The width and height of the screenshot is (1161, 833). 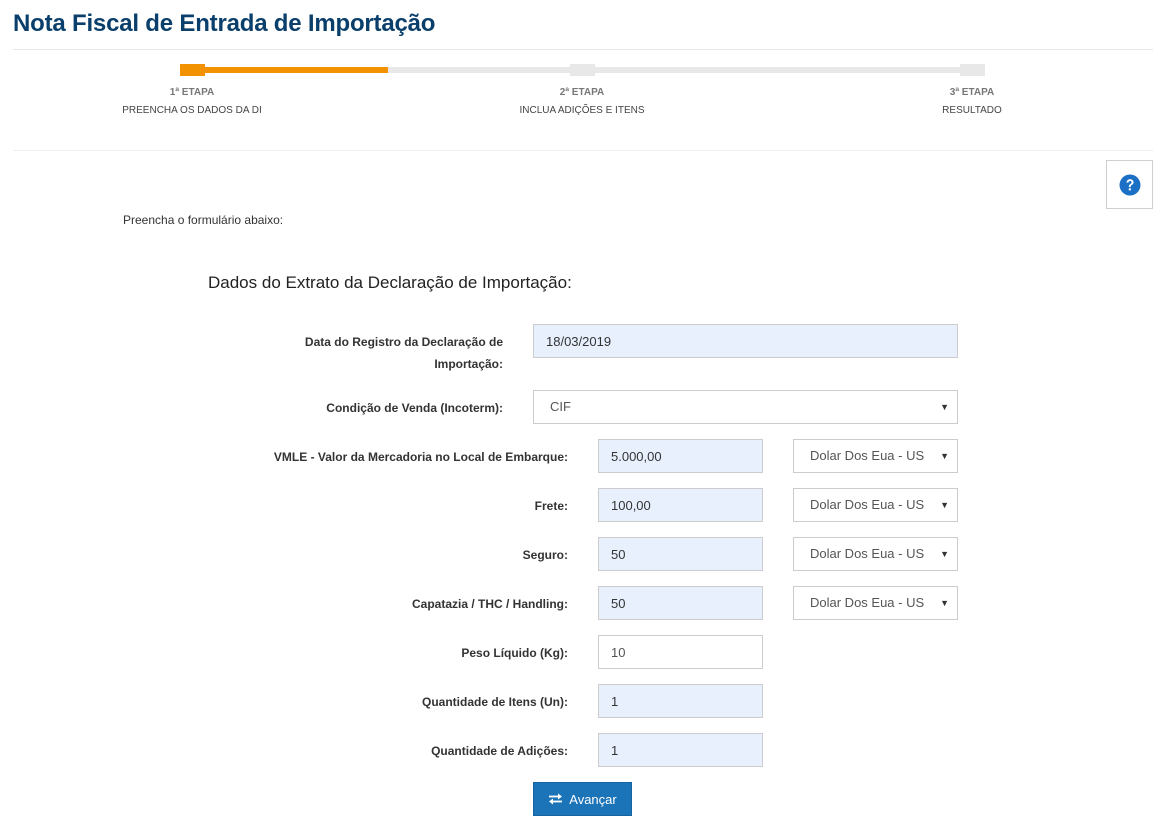 What do you see at coordinates (680, 701) in the screenshot?
I see `quantidade-itens-input` at bounding box center [680, 701].